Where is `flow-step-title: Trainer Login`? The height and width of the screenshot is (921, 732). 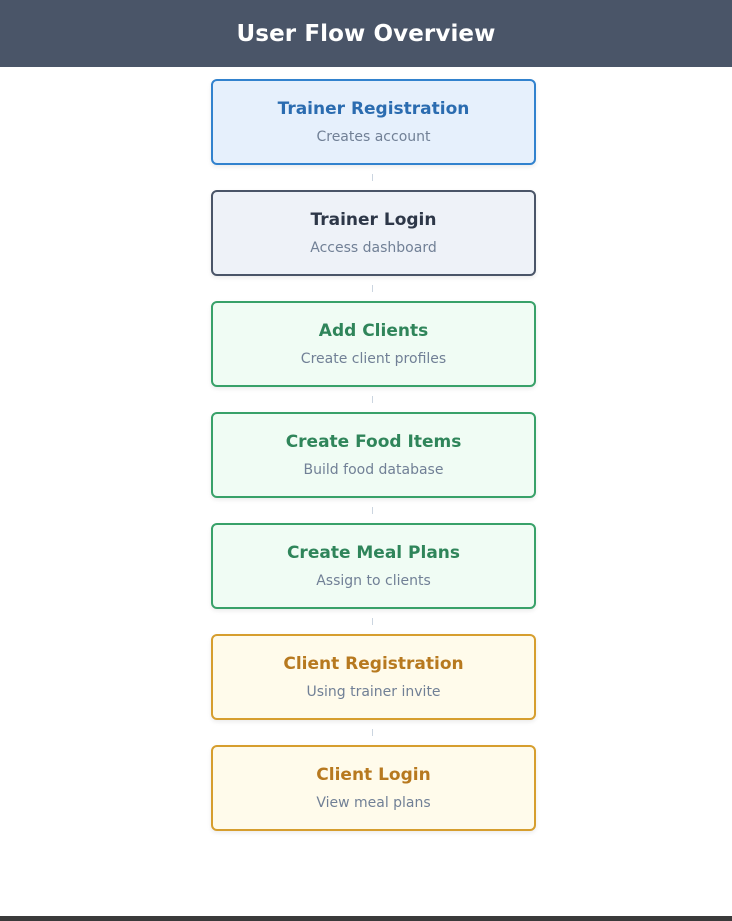 flow-step-title: Trainer Login is located at coordinates (373, 220).